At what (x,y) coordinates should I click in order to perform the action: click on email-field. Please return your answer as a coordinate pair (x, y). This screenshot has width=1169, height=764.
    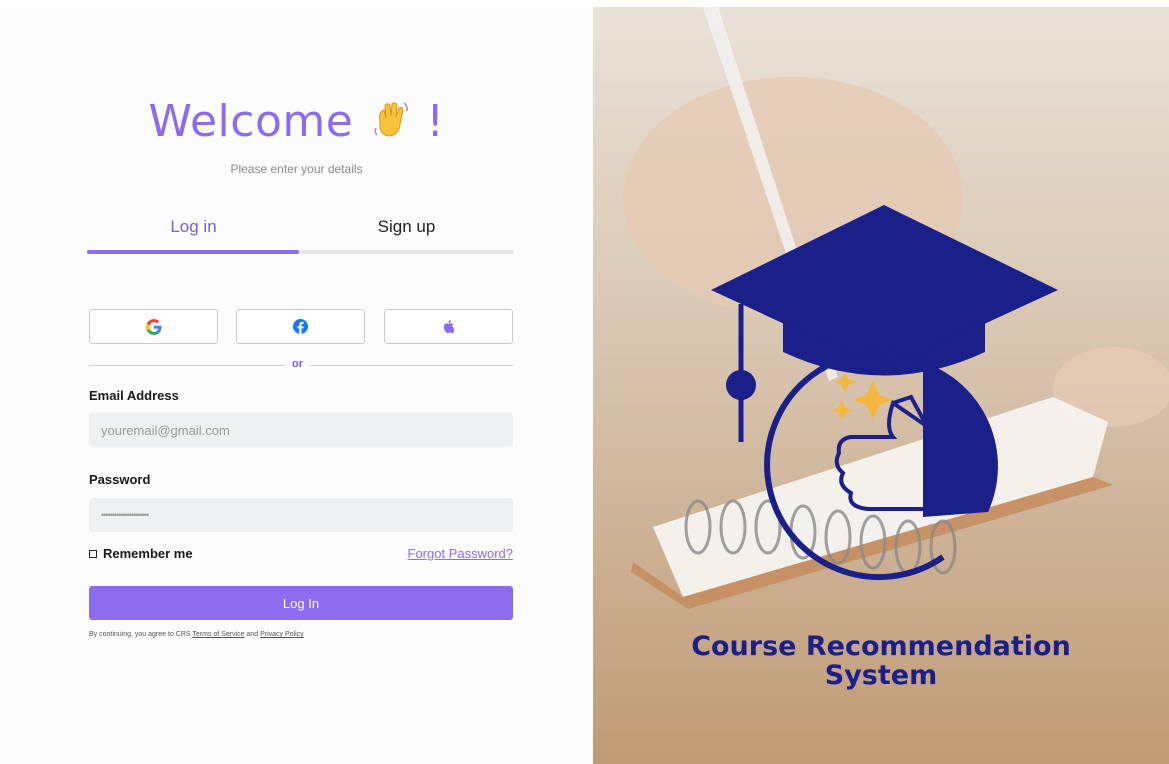
    Looking at the image, I should click on (301, 430).